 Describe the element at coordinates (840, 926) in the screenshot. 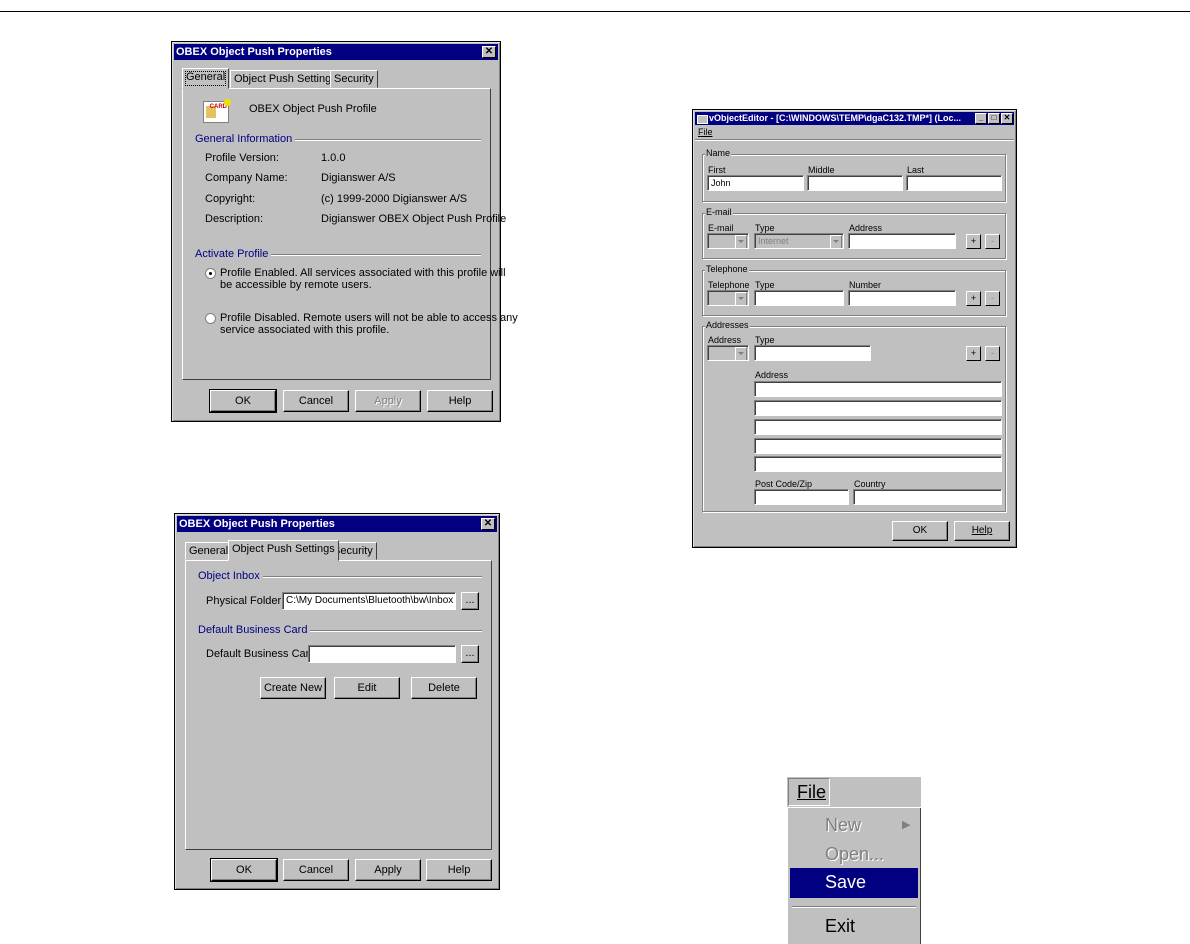

I see `menu-item-exit: Exit` at that location.